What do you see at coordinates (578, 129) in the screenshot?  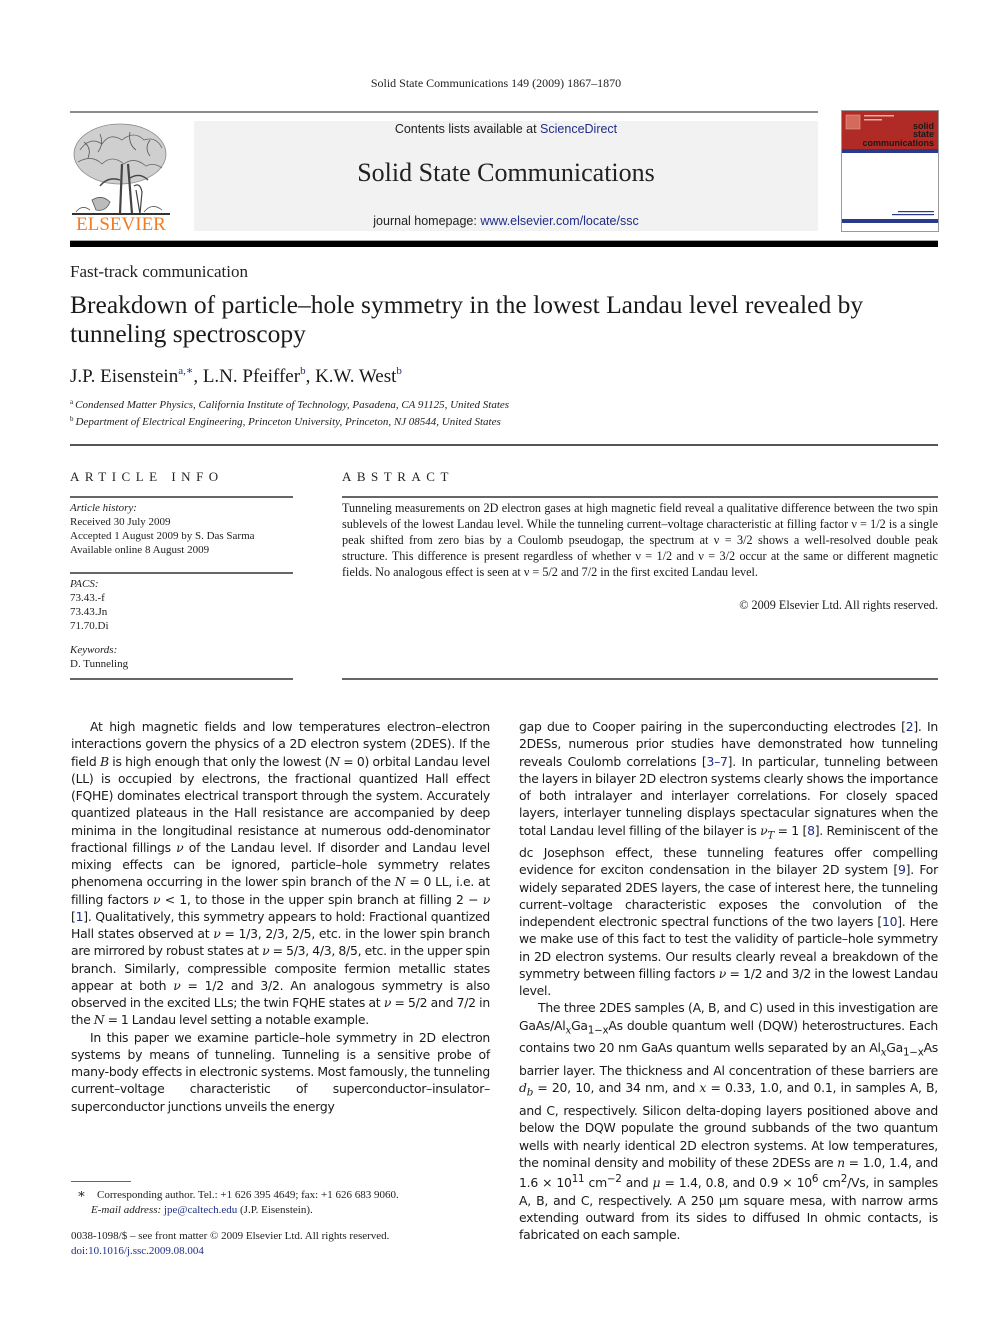 I see `sciencedirect-link: ScienceDirect` at bounding box center [578, 129].